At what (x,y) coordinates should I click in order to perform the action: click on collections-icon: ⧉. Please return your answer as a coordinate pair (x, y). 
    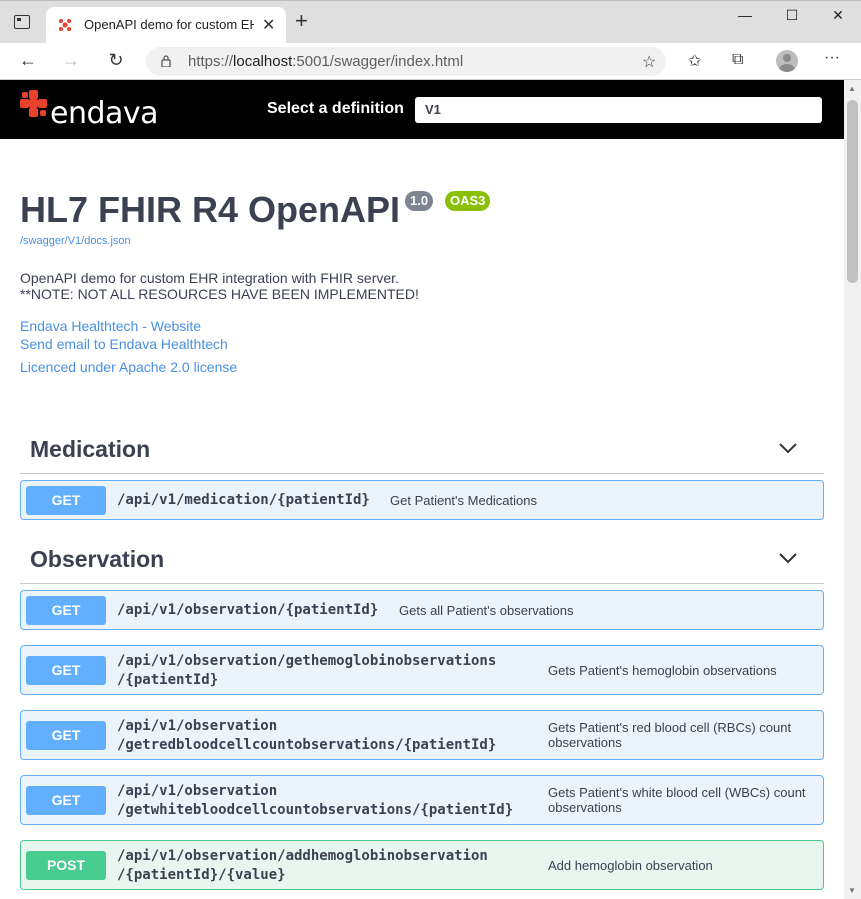
    Looking at the image, I should click on (737, 60).